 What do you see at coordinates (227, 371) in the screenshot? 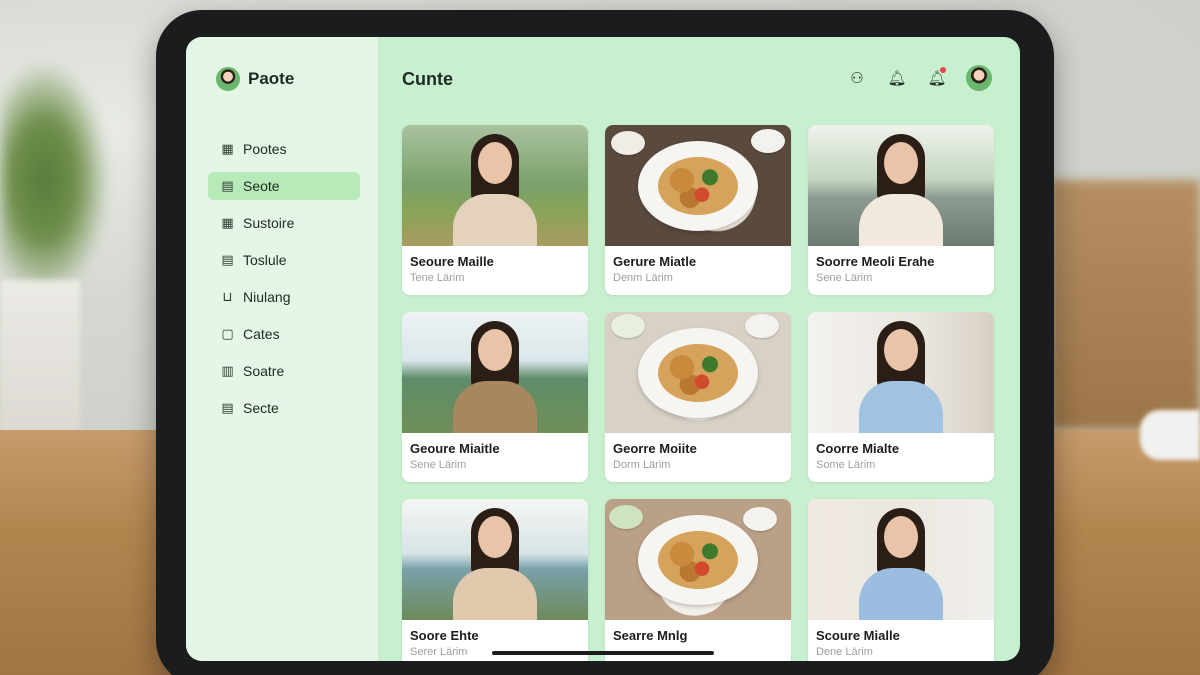
I see `file-icon: ▥` at bounding box center [227, 371].